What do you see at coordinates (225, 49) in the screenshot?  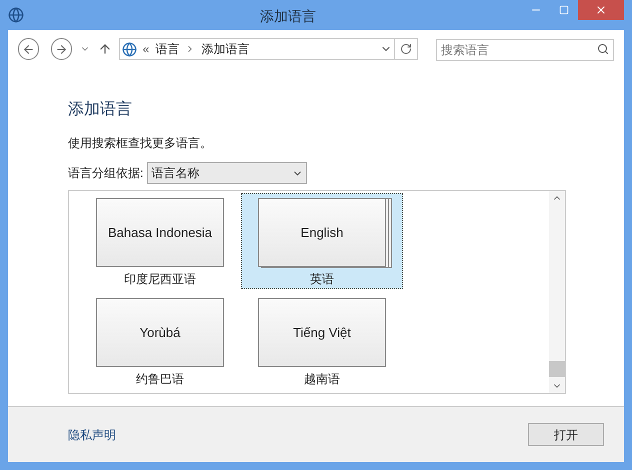 I see `breadcrumb: 添加语言` at bounding box center [225, 49].